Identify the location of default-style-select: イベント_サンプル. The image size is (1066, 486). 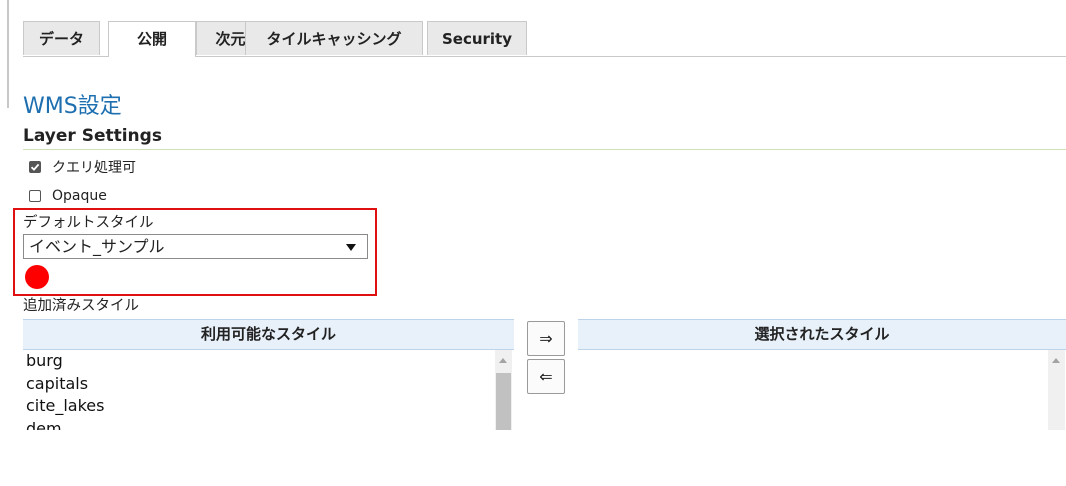
(195, 246).